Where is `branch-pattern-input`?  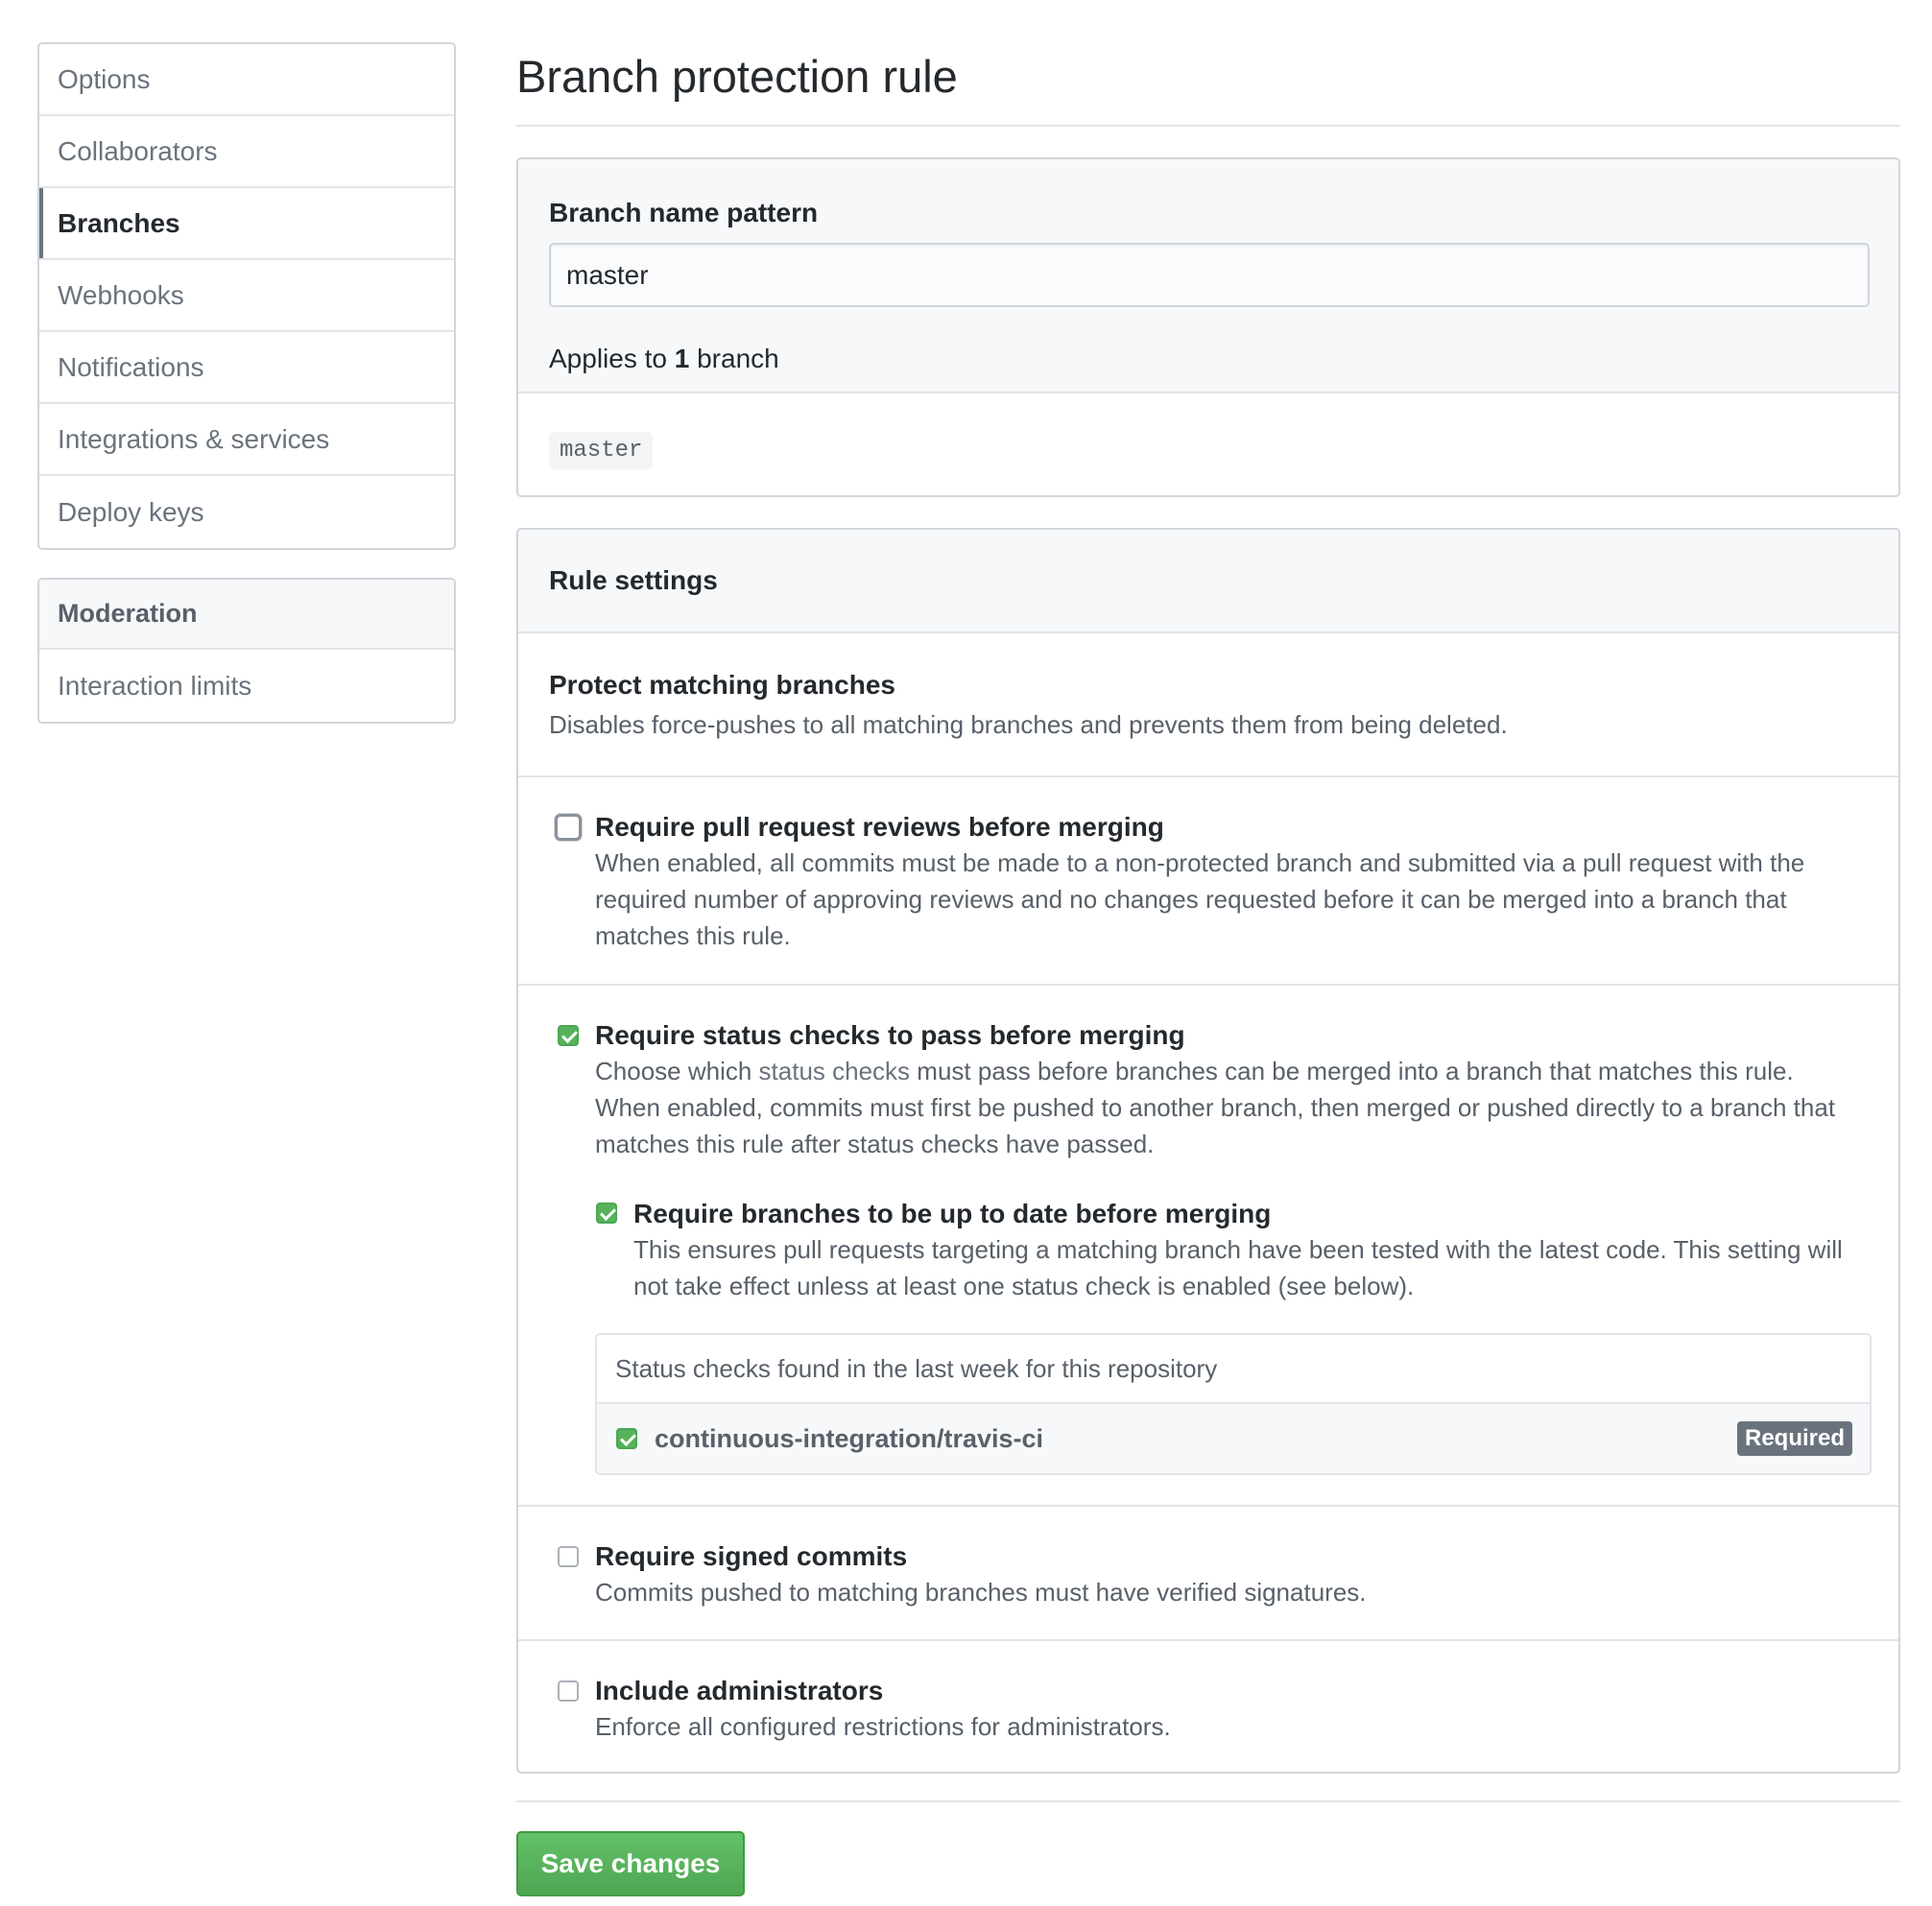 branch-pattern-input is located at coordinates (1209, 275).